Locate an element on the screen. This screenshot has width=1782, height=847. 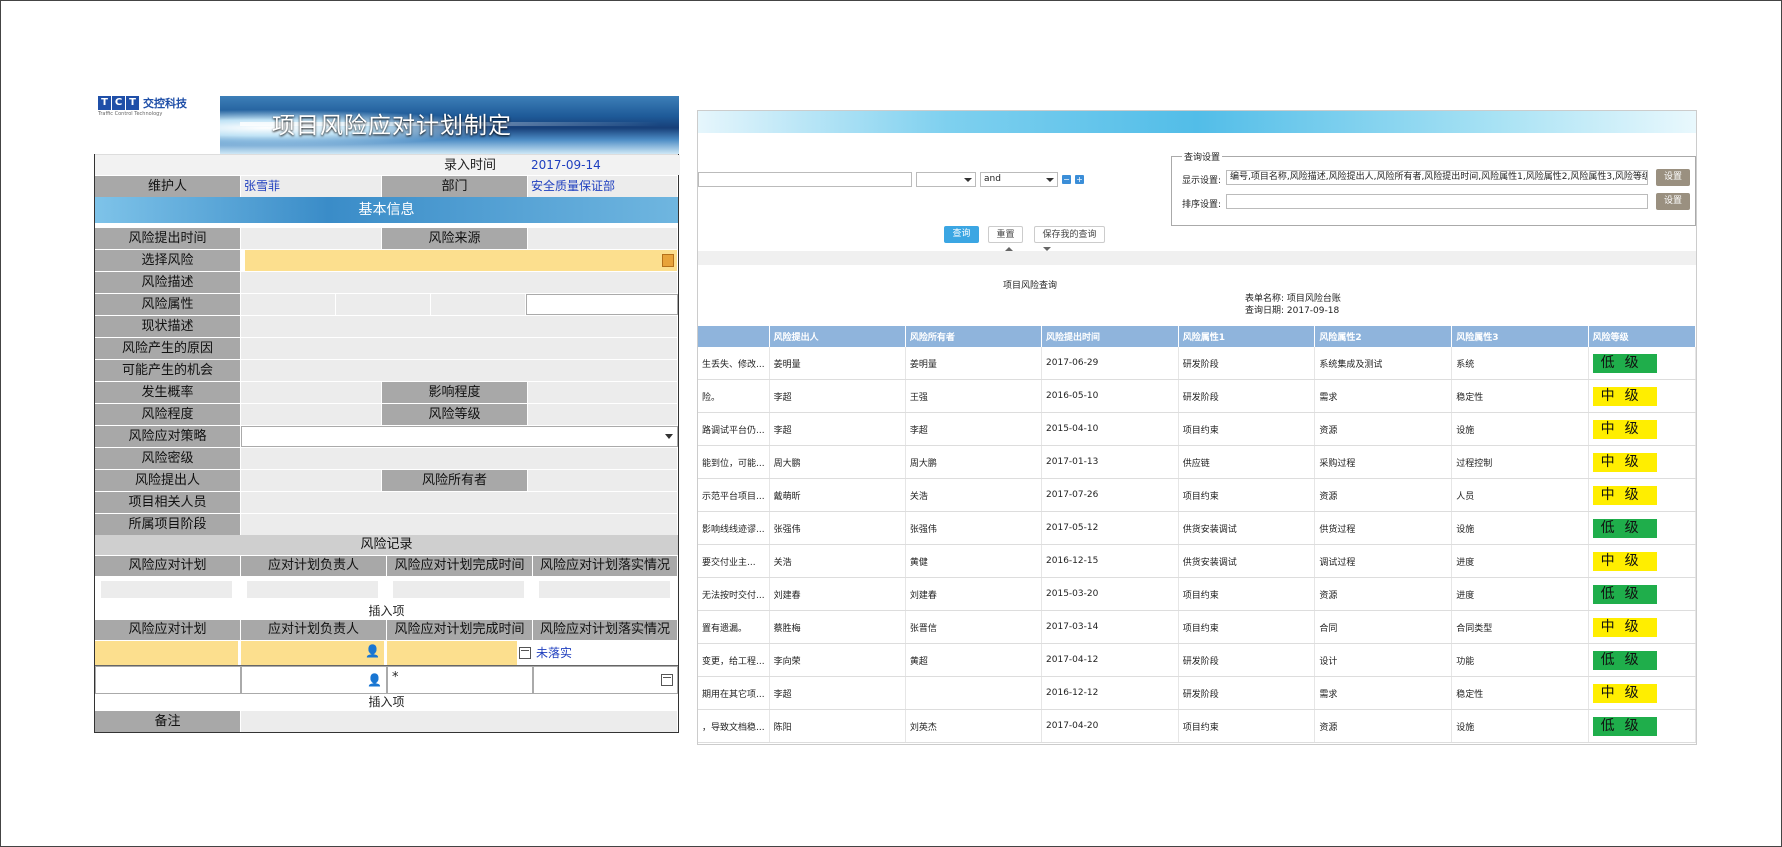
cell-a1: 研发阶段 is located at coordinates (1247, 693).